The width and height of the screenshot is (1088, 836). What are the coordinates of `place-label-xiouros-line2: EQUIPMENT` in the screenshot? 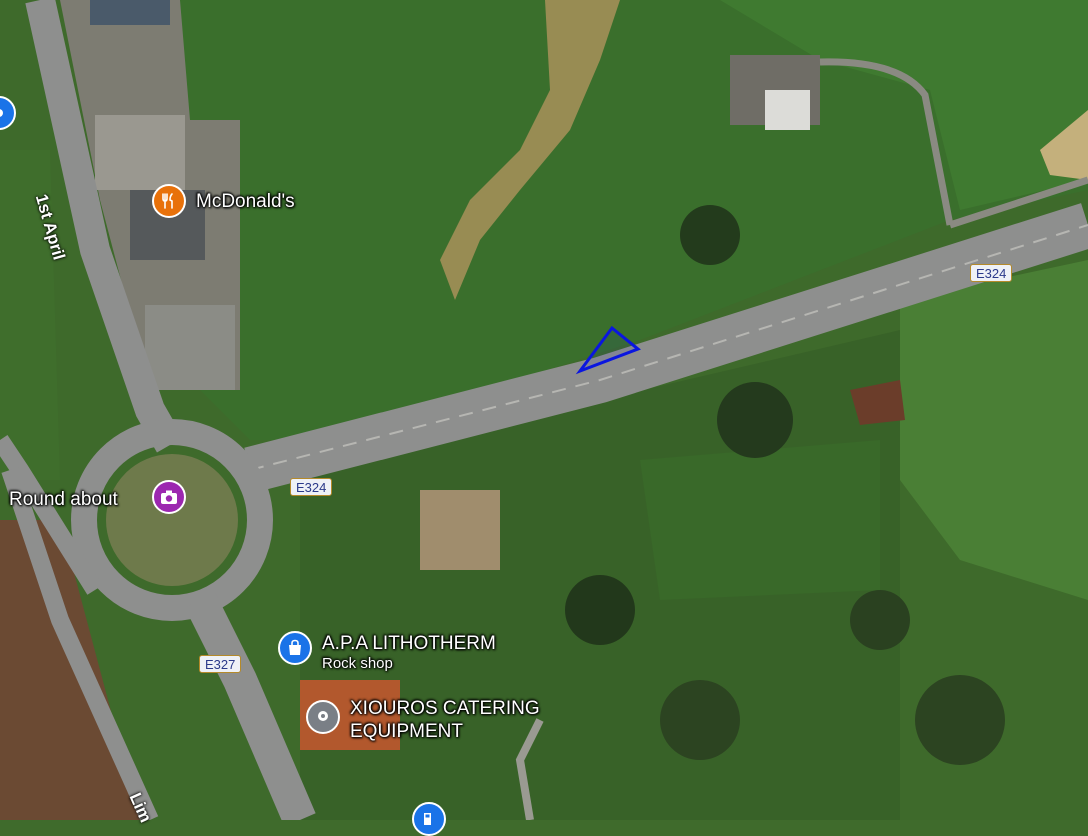 It's located at (406, 731).